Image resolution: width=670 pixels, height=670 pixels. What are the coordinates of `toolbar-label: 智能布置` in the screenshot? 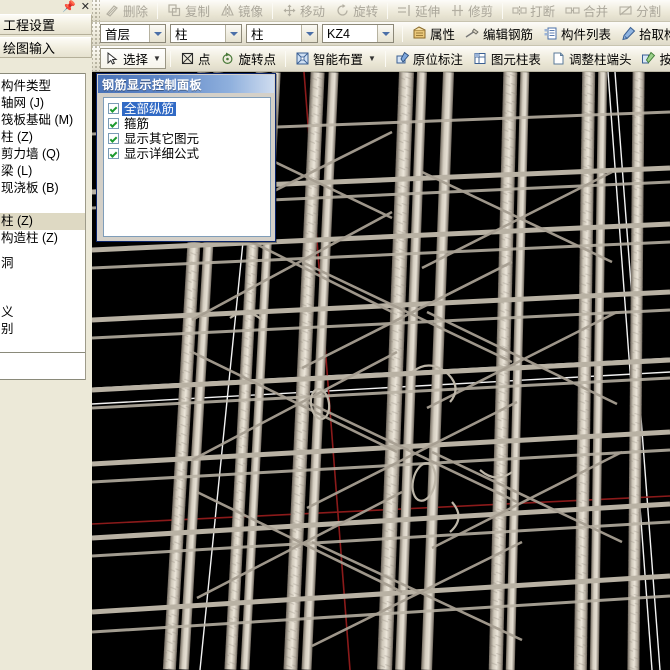 It's located at (337, 60).